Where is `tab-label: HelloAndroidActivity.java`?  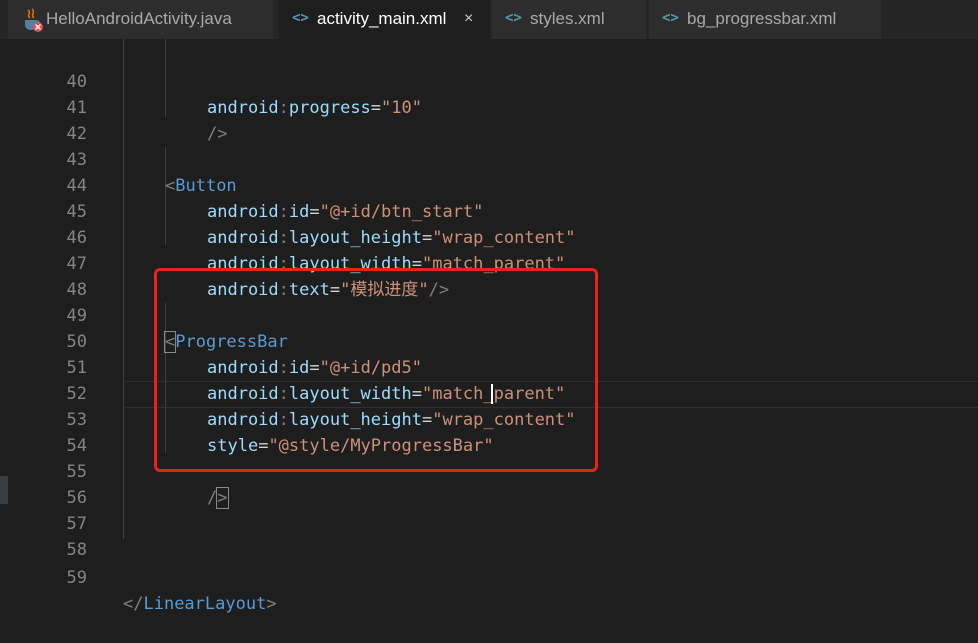
tab-label: HelloAndroidActivity.java is located at coordinates (139, 18).